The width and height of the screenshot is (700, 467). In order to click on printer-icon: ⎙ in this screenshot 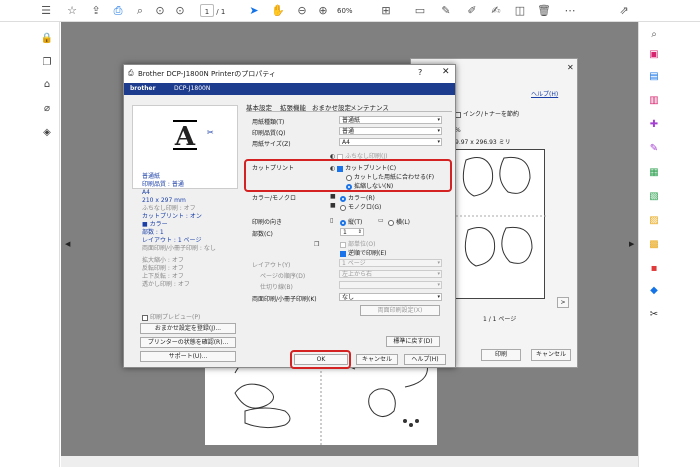, I will do `click(131, 73)`.